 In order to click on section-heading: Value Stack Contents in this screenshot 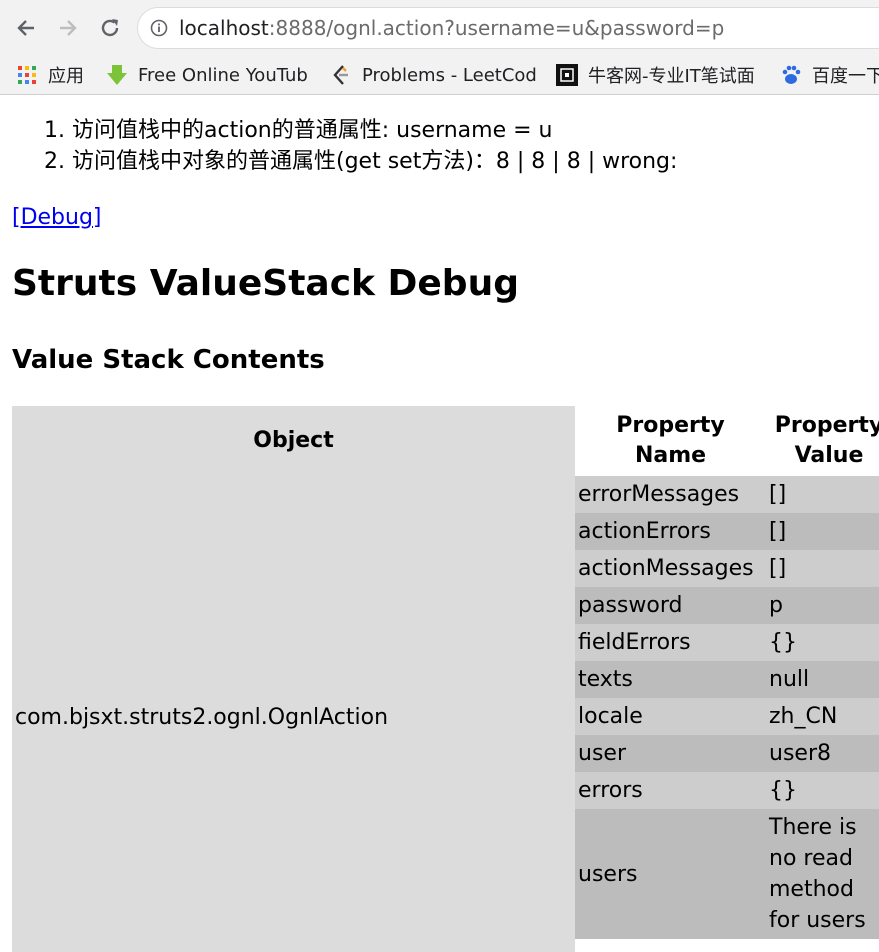, I will do `click(168, 360)`.